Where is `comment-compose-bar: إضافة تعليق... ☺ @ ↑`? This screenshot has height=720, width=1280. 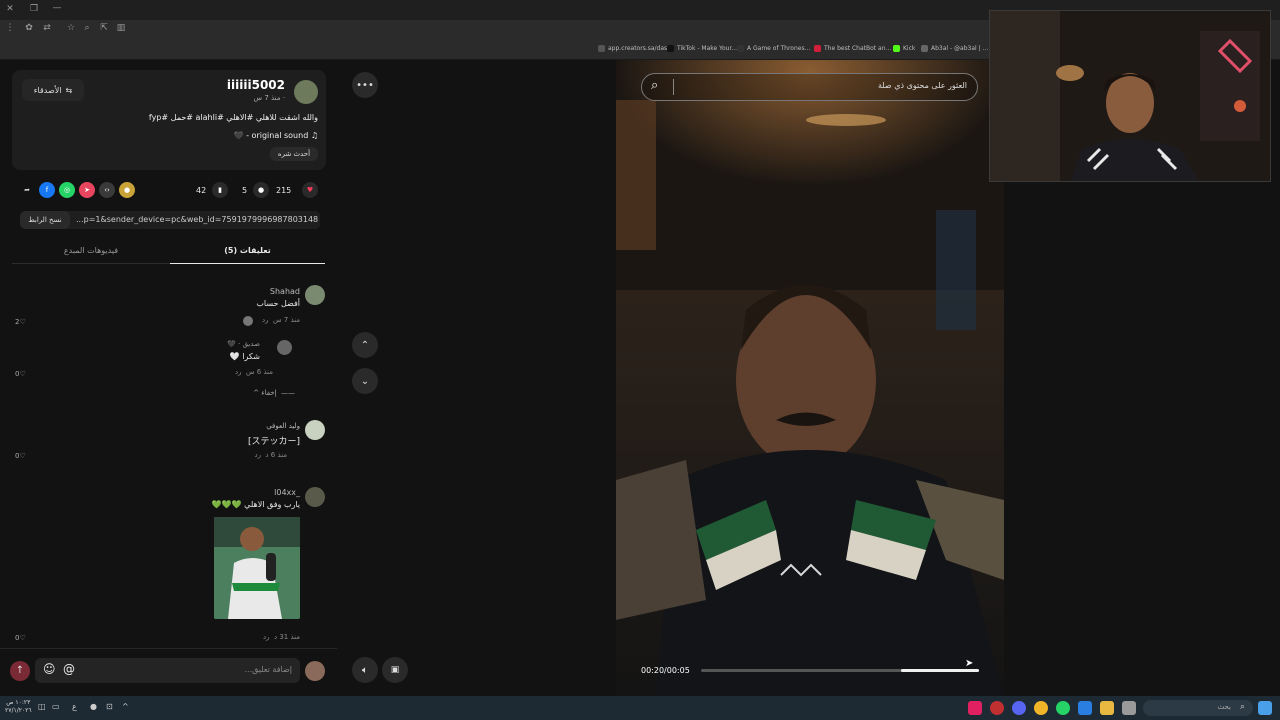
comment-compose-bar: إضافة تعليق... ☺ @ ↑ is located at coordinates (168, 672).